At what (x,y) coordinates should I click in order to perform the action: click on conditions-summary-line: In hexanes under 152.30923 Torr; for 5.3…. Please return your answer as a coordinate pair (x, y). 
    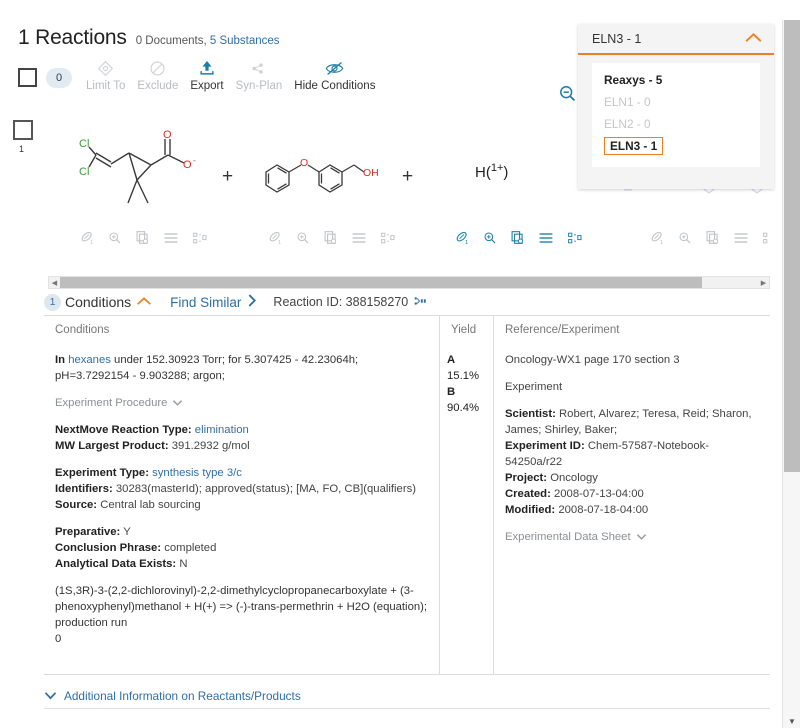
    Looking at the image, I should click on (241, 368).